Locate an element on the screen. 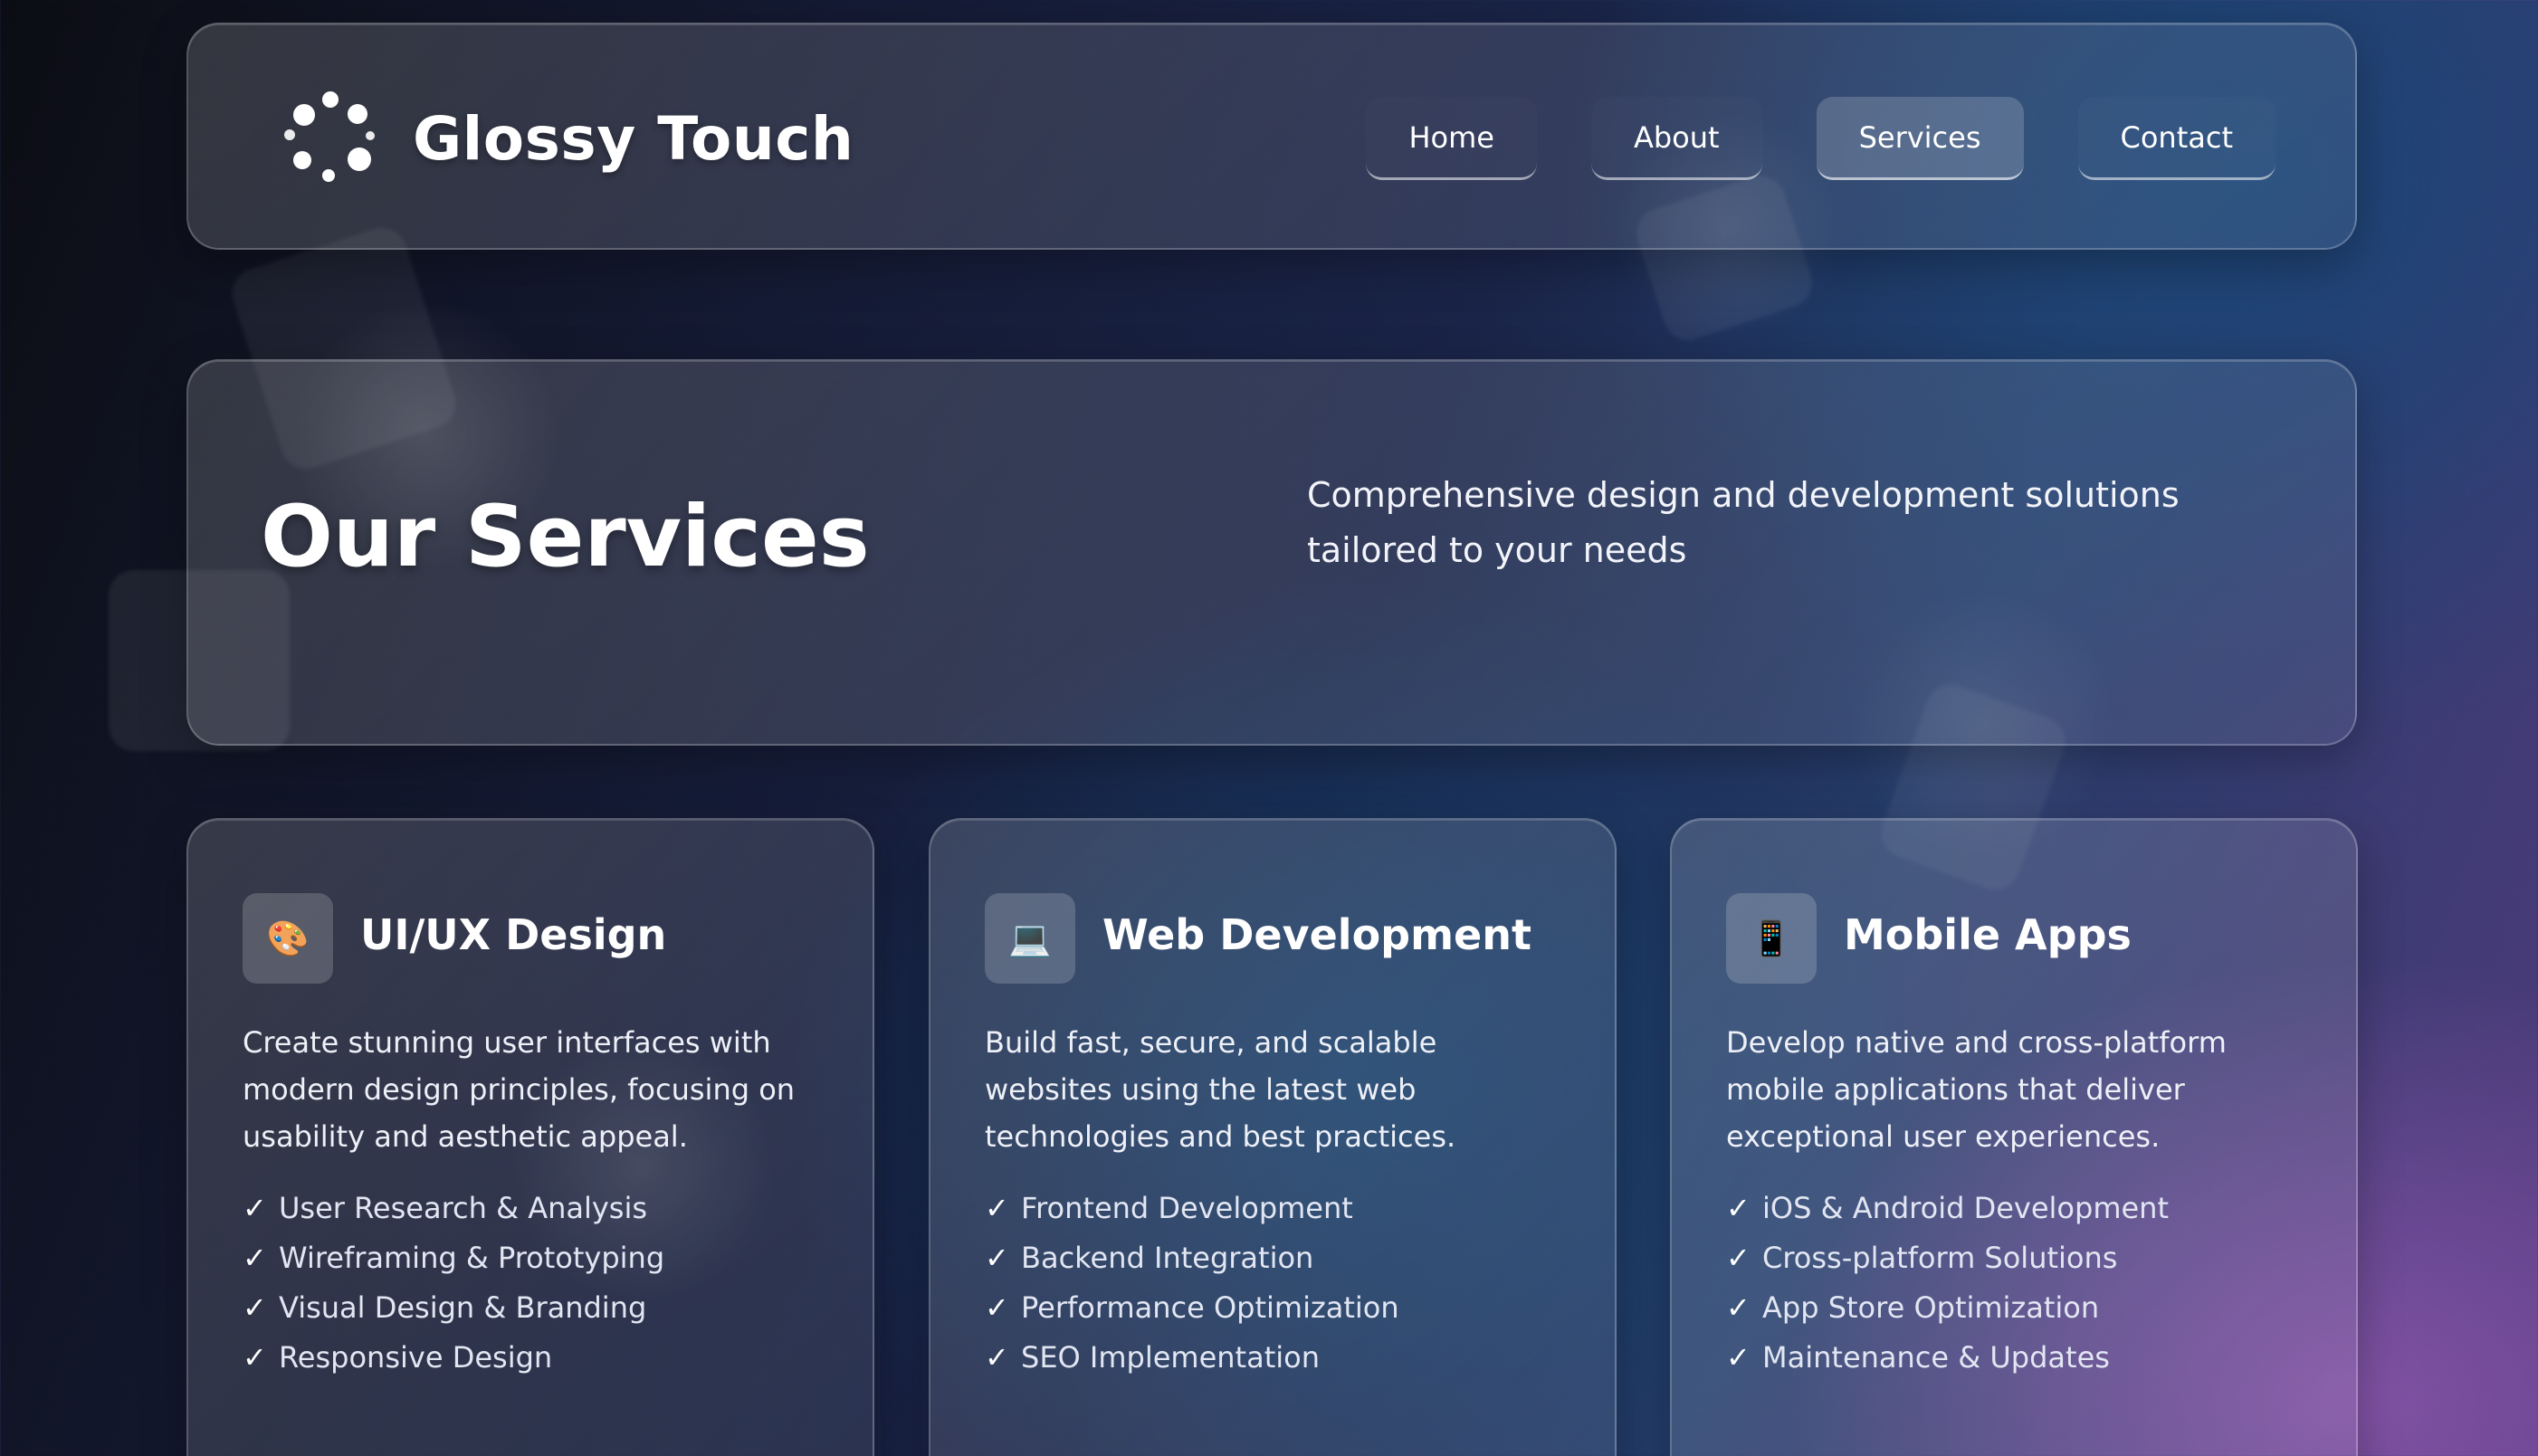 The height and width of the screenshot is (1456, 2538). feature-item: ✓ Wireframing & Prototyping is located at coordinates (454, 1258).